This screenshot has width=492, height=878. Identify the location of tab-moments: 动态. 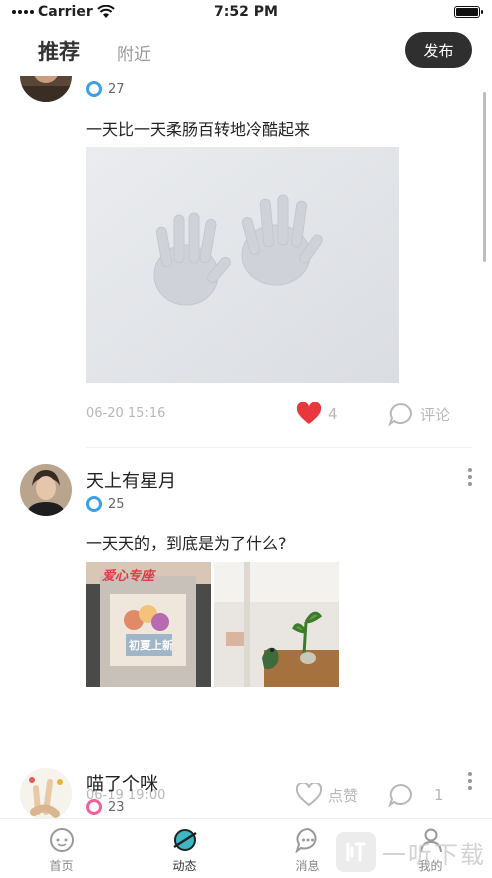
(184, 848).